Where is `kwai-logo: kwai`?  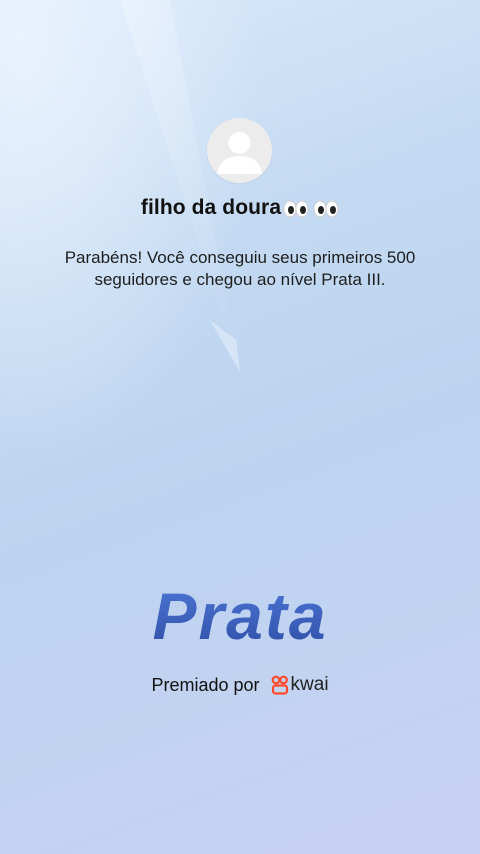 kwai-logo: kwai is located at coordinates (300, 685).